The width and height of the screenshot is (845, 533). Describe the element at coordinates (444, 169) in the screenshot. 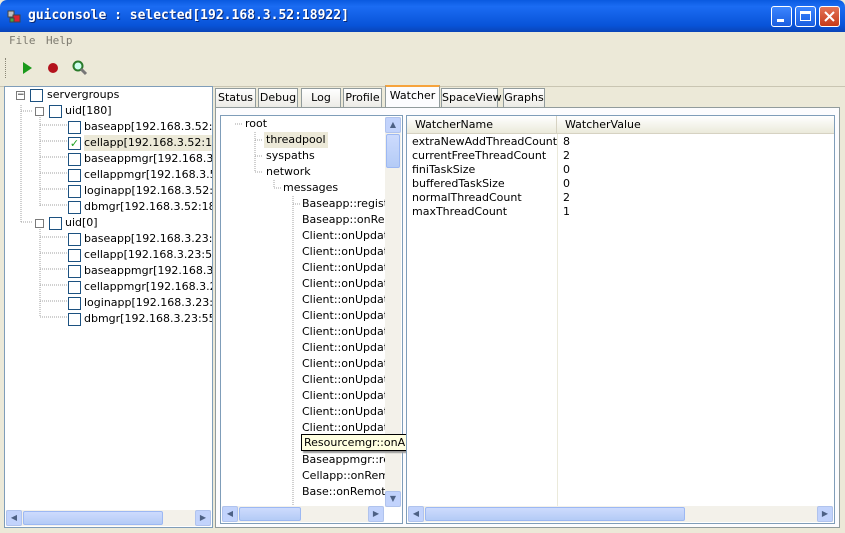

I see `watcher-name-cell: finiTaskSize` at that location.